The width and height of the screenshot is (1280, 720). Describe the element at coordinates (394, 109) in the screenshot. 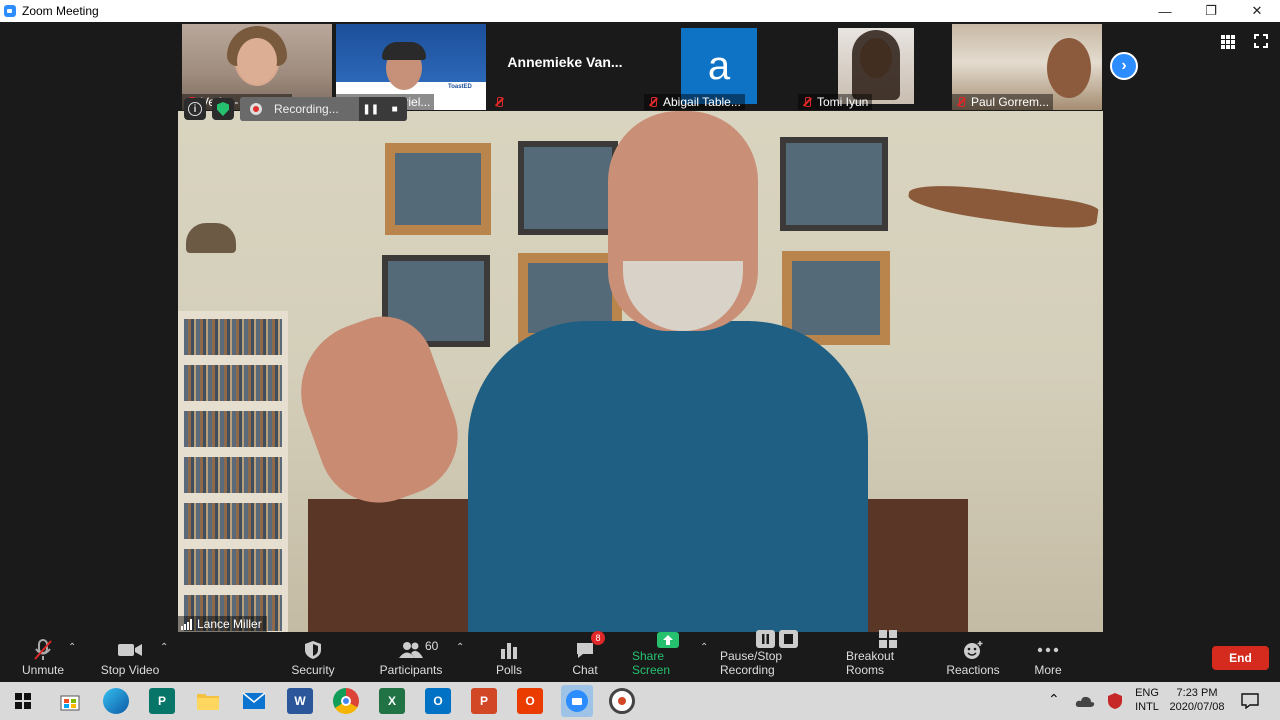

I see `stop-recording-icon: ■` at that location.